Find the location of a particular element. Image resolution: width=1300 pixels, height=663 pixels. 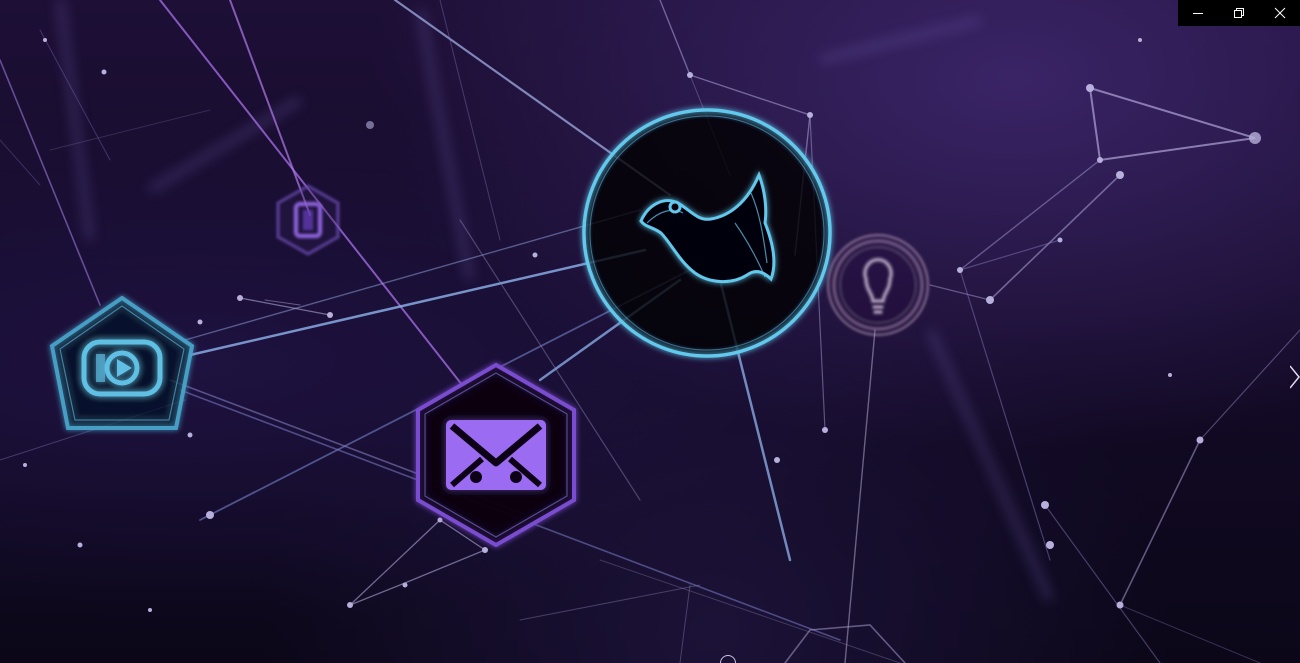

close-icon is located at coordinates (1279, 13).